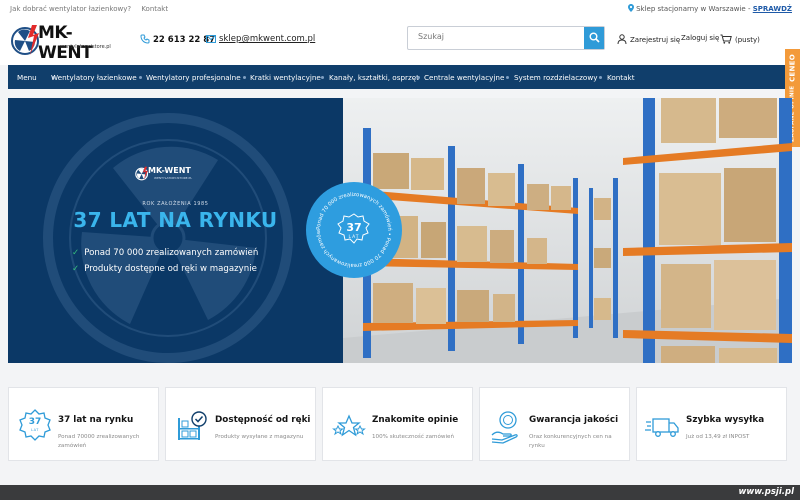  What do you see at coordinates (259, 437) in the screenshot?
I see `feature-subtitle: Produkty wysyłane z magazynu` at bounding box center [259, 437].